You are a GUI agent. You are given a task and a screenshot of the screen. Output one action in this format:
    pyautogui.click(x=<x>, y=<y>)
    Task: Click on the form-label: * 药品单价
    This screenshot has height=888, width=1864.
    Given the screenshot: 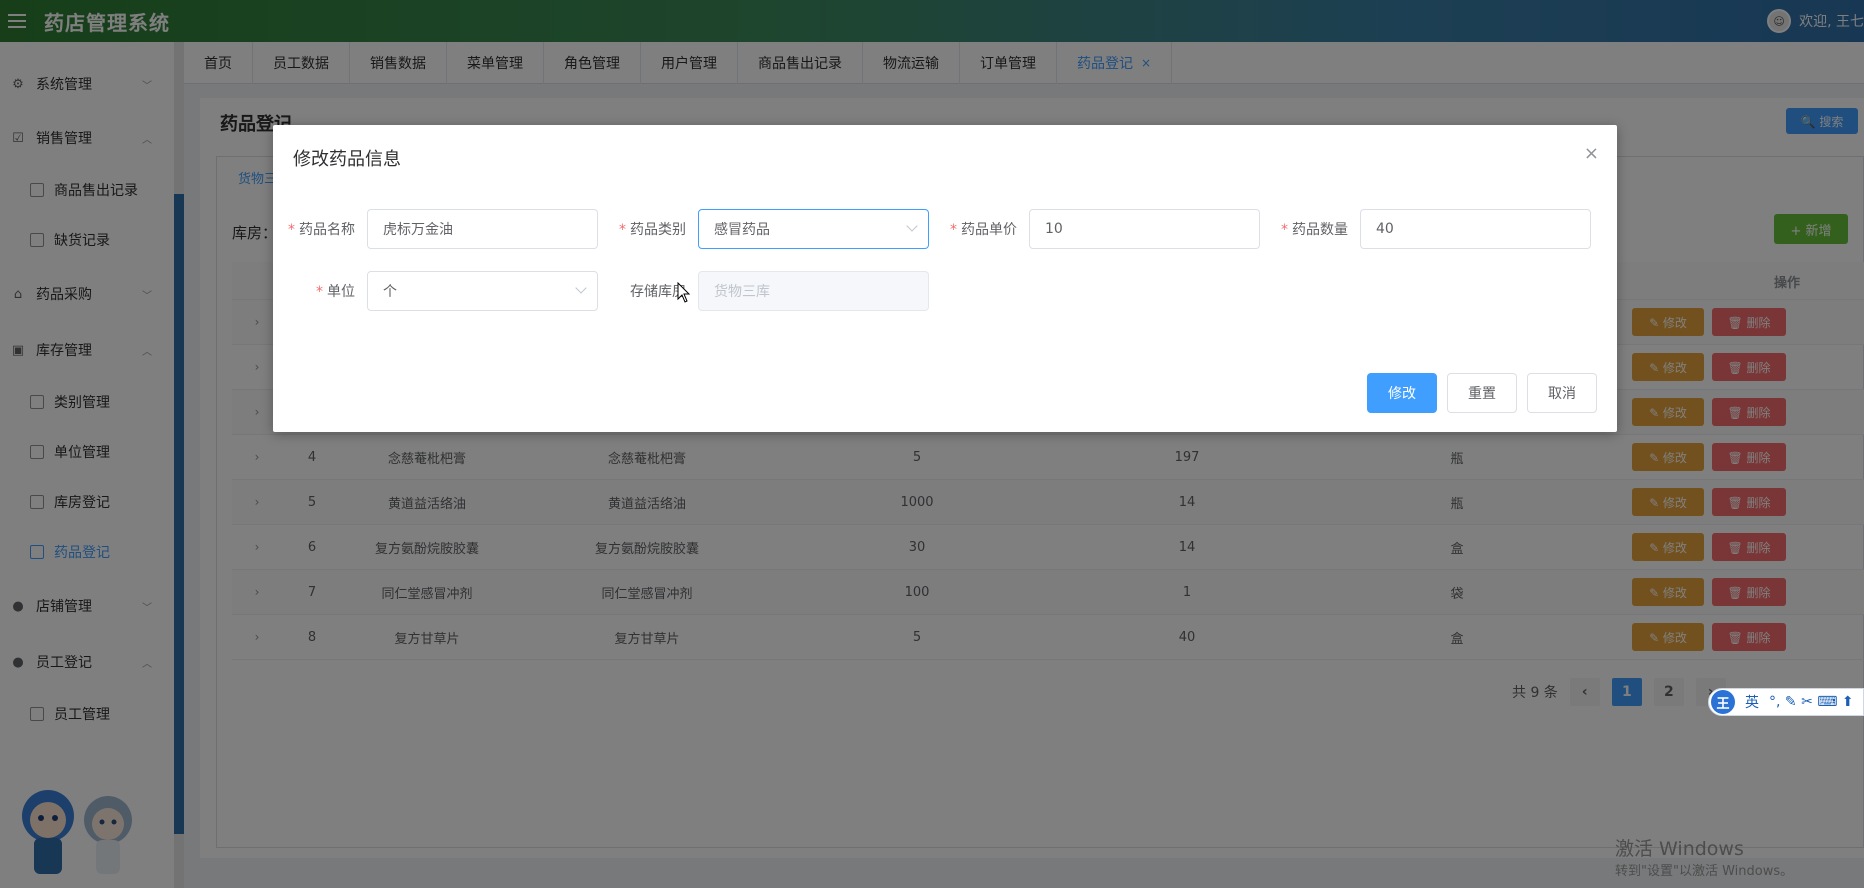 What is the action you would take?
    pyautogui.click(x=983, y=230)
    